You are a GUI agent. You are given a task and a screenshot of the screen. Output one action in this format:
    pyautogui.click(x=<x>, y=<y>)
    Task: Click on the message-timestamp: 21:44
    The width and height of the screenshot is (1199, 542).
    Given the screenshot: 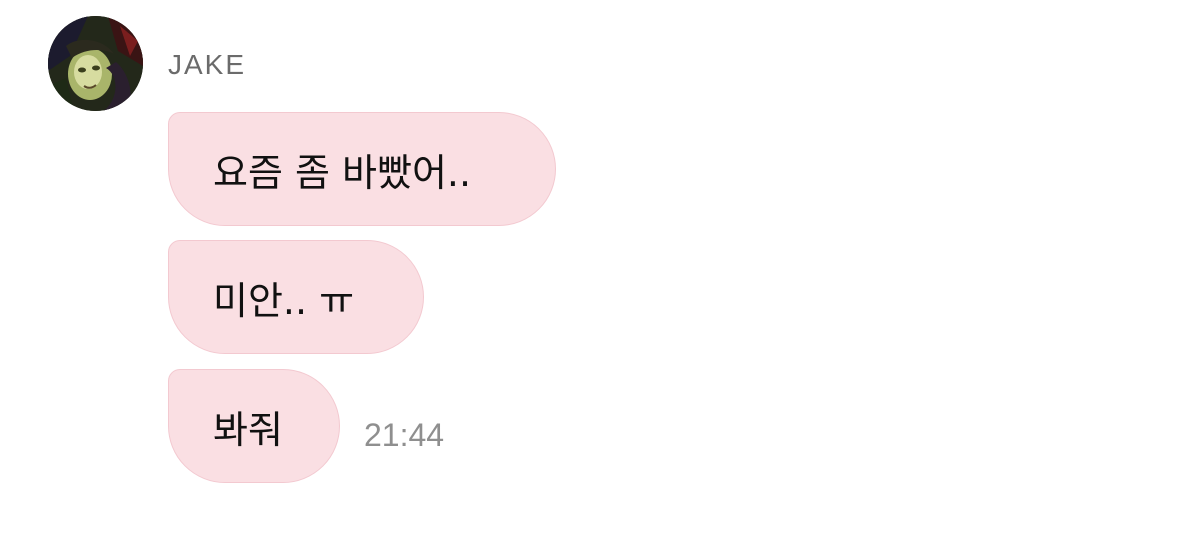 What is the action you would take?
    pyautogui.click(x=404, y=435)
    